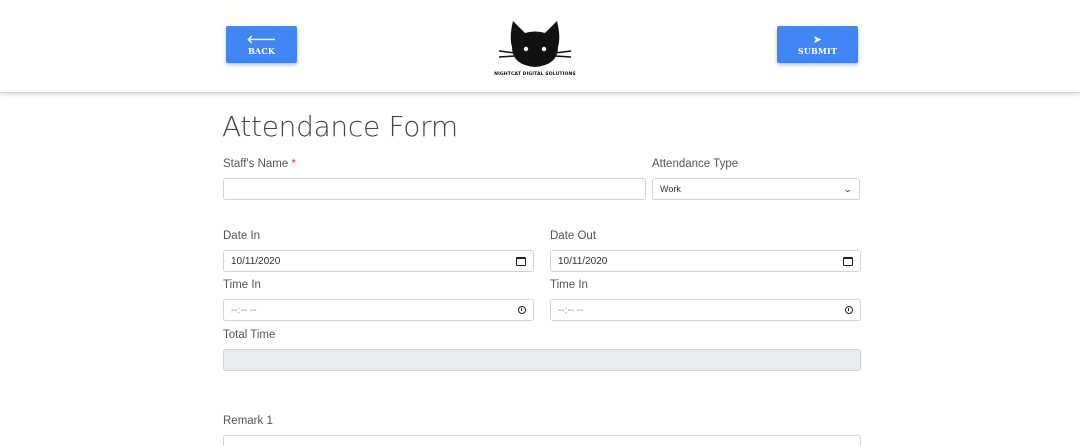  What do you see at coordinates (542, 440) in the screenshot?
I see `remark1-input` at bounding box center [542, 440].